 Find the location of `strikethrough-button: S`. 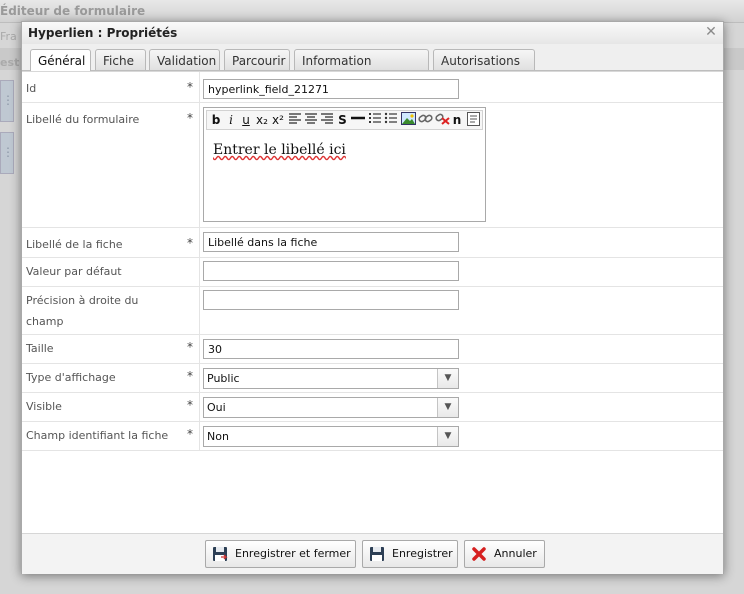

strikethrough-button: S is located at coordinates (342, 120).